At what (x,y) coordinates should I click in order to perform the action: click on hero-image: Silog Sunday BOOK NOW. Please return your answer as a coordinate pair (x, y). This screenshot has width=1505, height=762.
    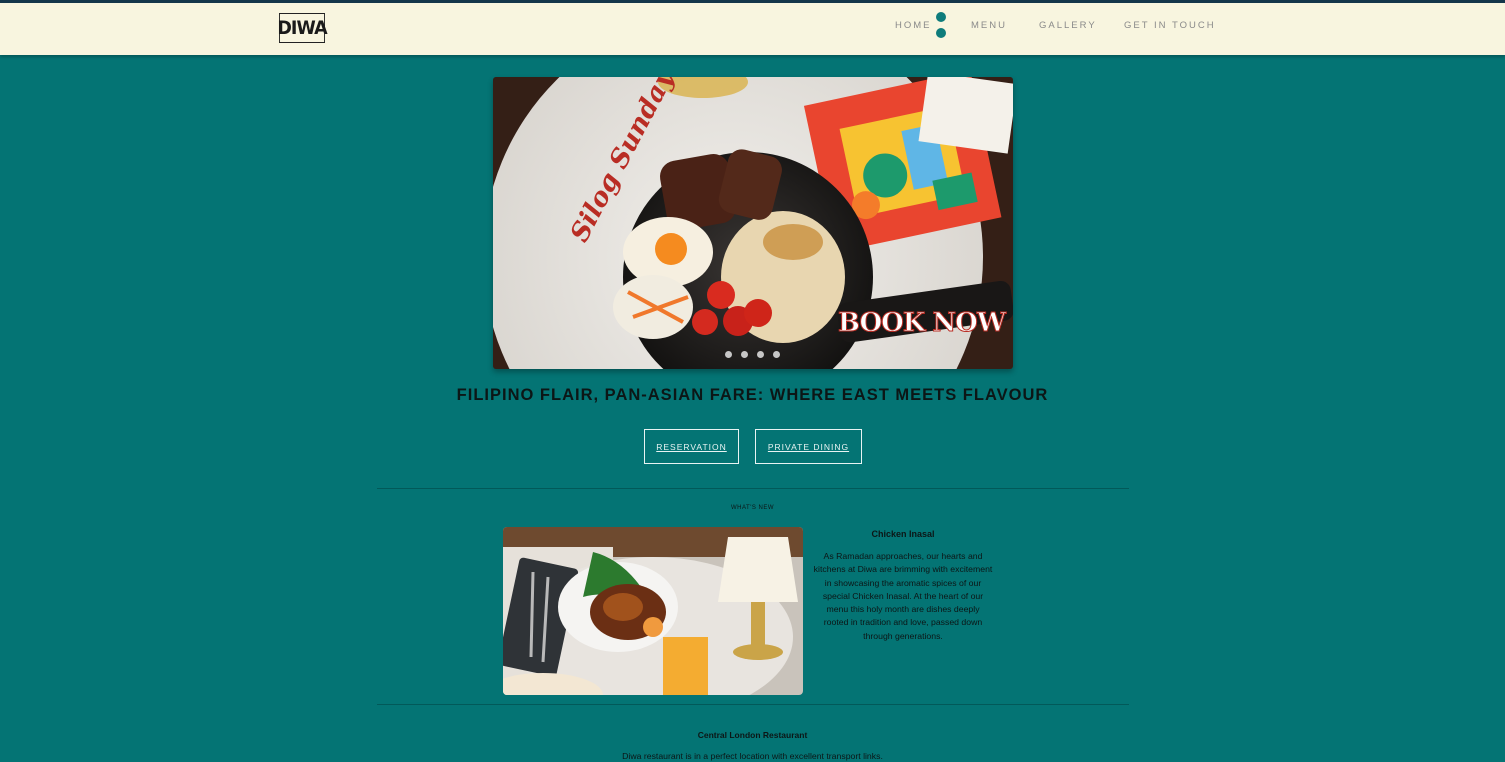
    Looking at the image, I should click on (753, 223).